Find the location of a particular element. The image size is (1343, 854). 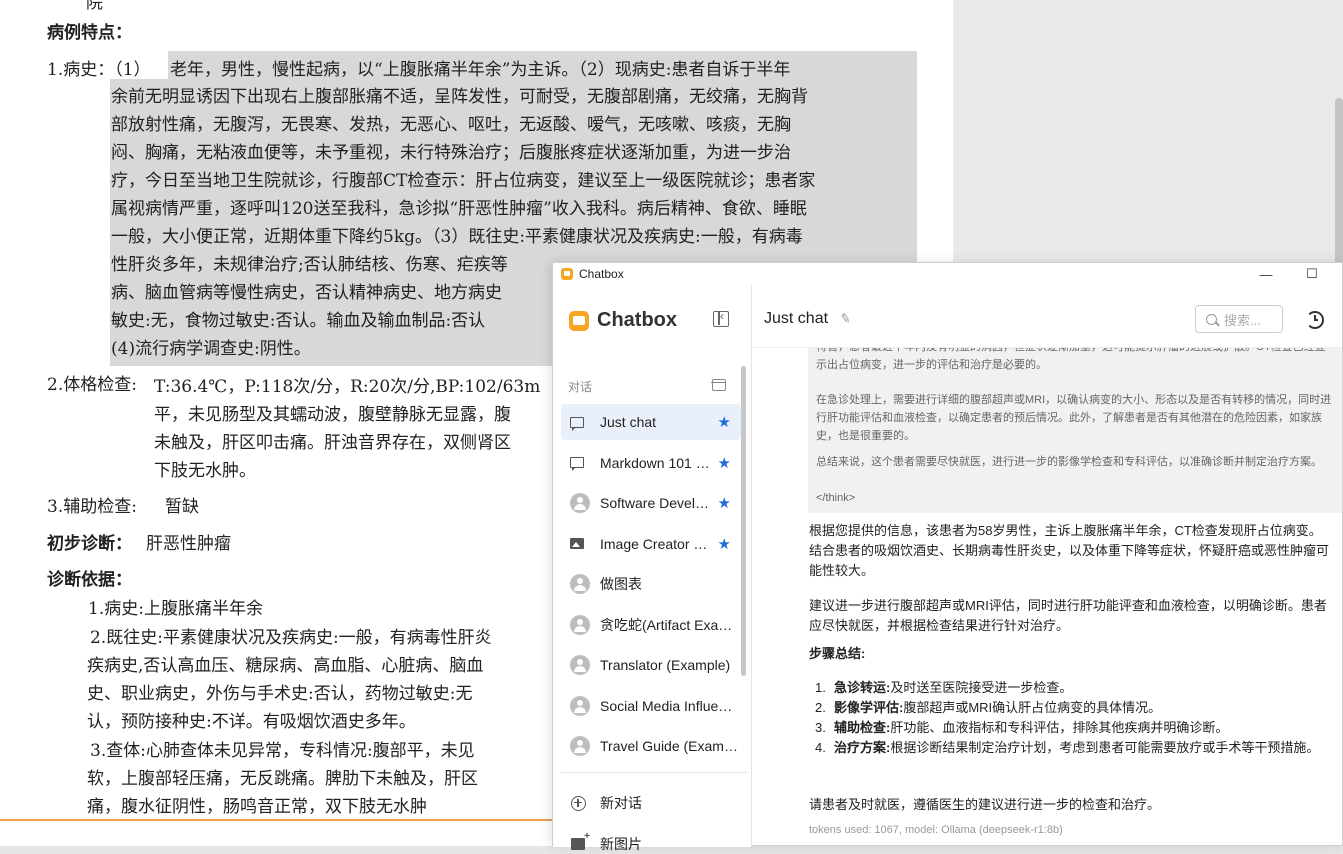

basis-line: 1.病史:上腹胀痛半年余 is located at coordinates (175, 609).